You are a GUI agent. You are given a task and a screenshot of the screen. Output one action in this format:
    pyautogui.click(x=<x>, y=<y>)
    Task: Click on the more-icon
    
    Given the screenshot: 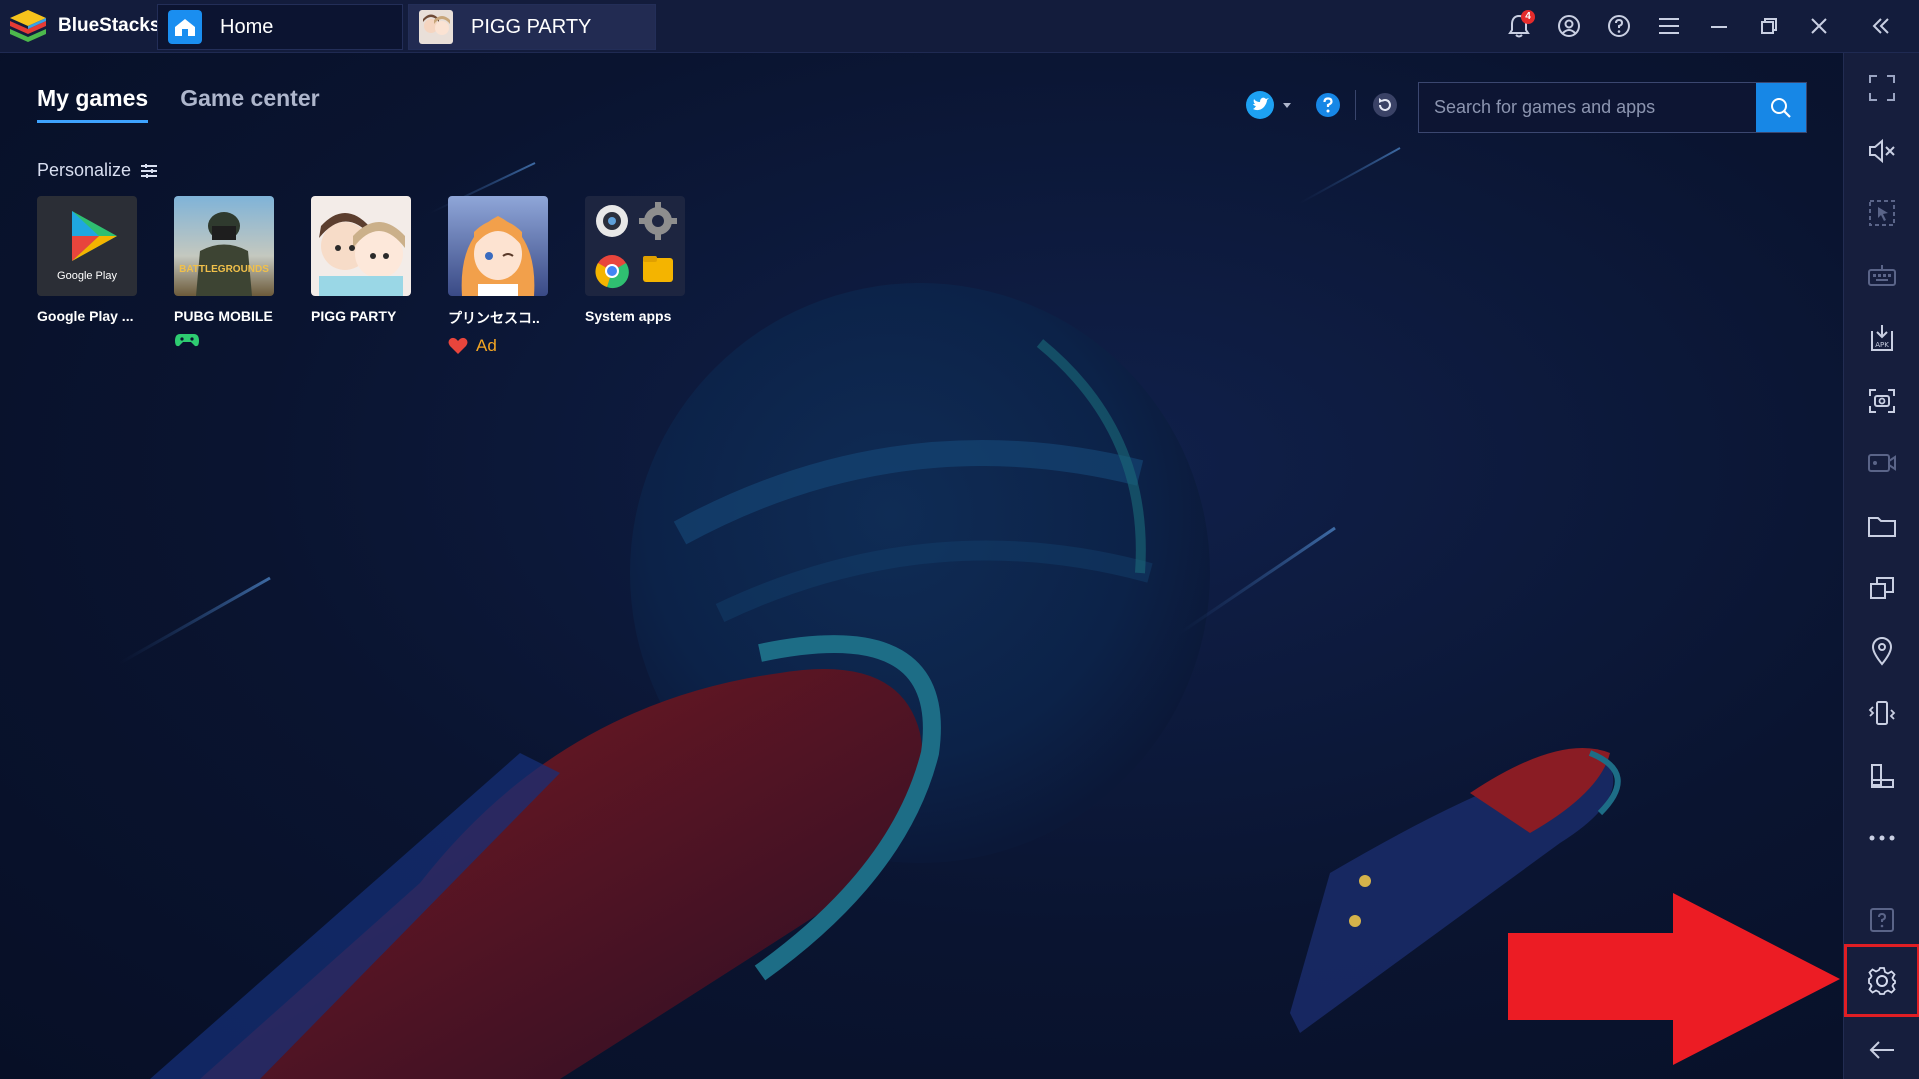 What is the action you would take?
    pyautogui.click(x=1882, y=838)
    